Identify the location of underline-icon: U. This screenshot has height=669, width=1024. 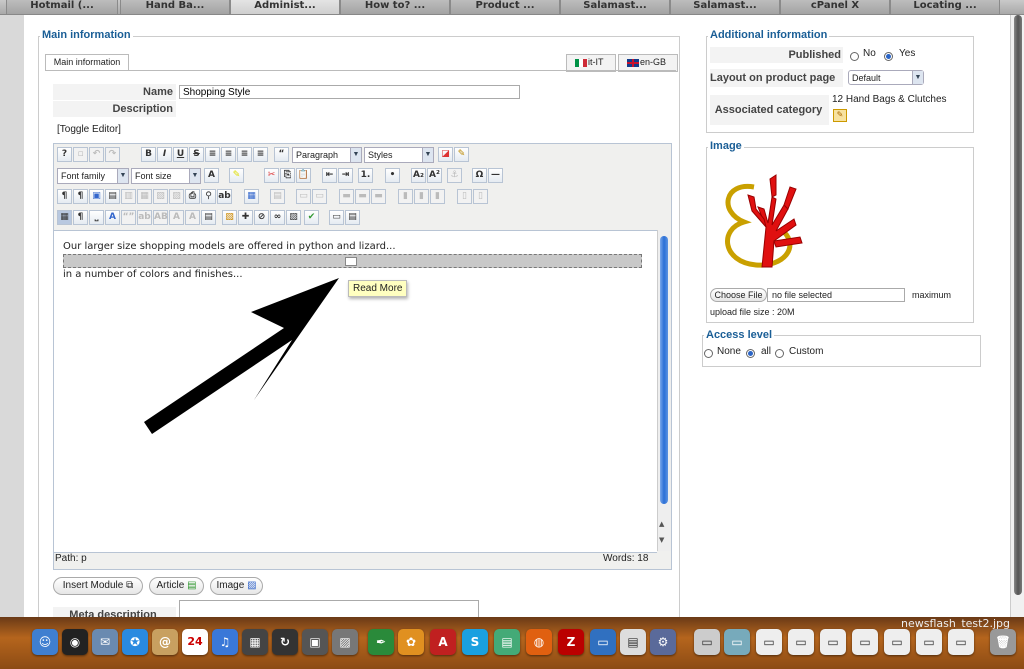
(180, 154).